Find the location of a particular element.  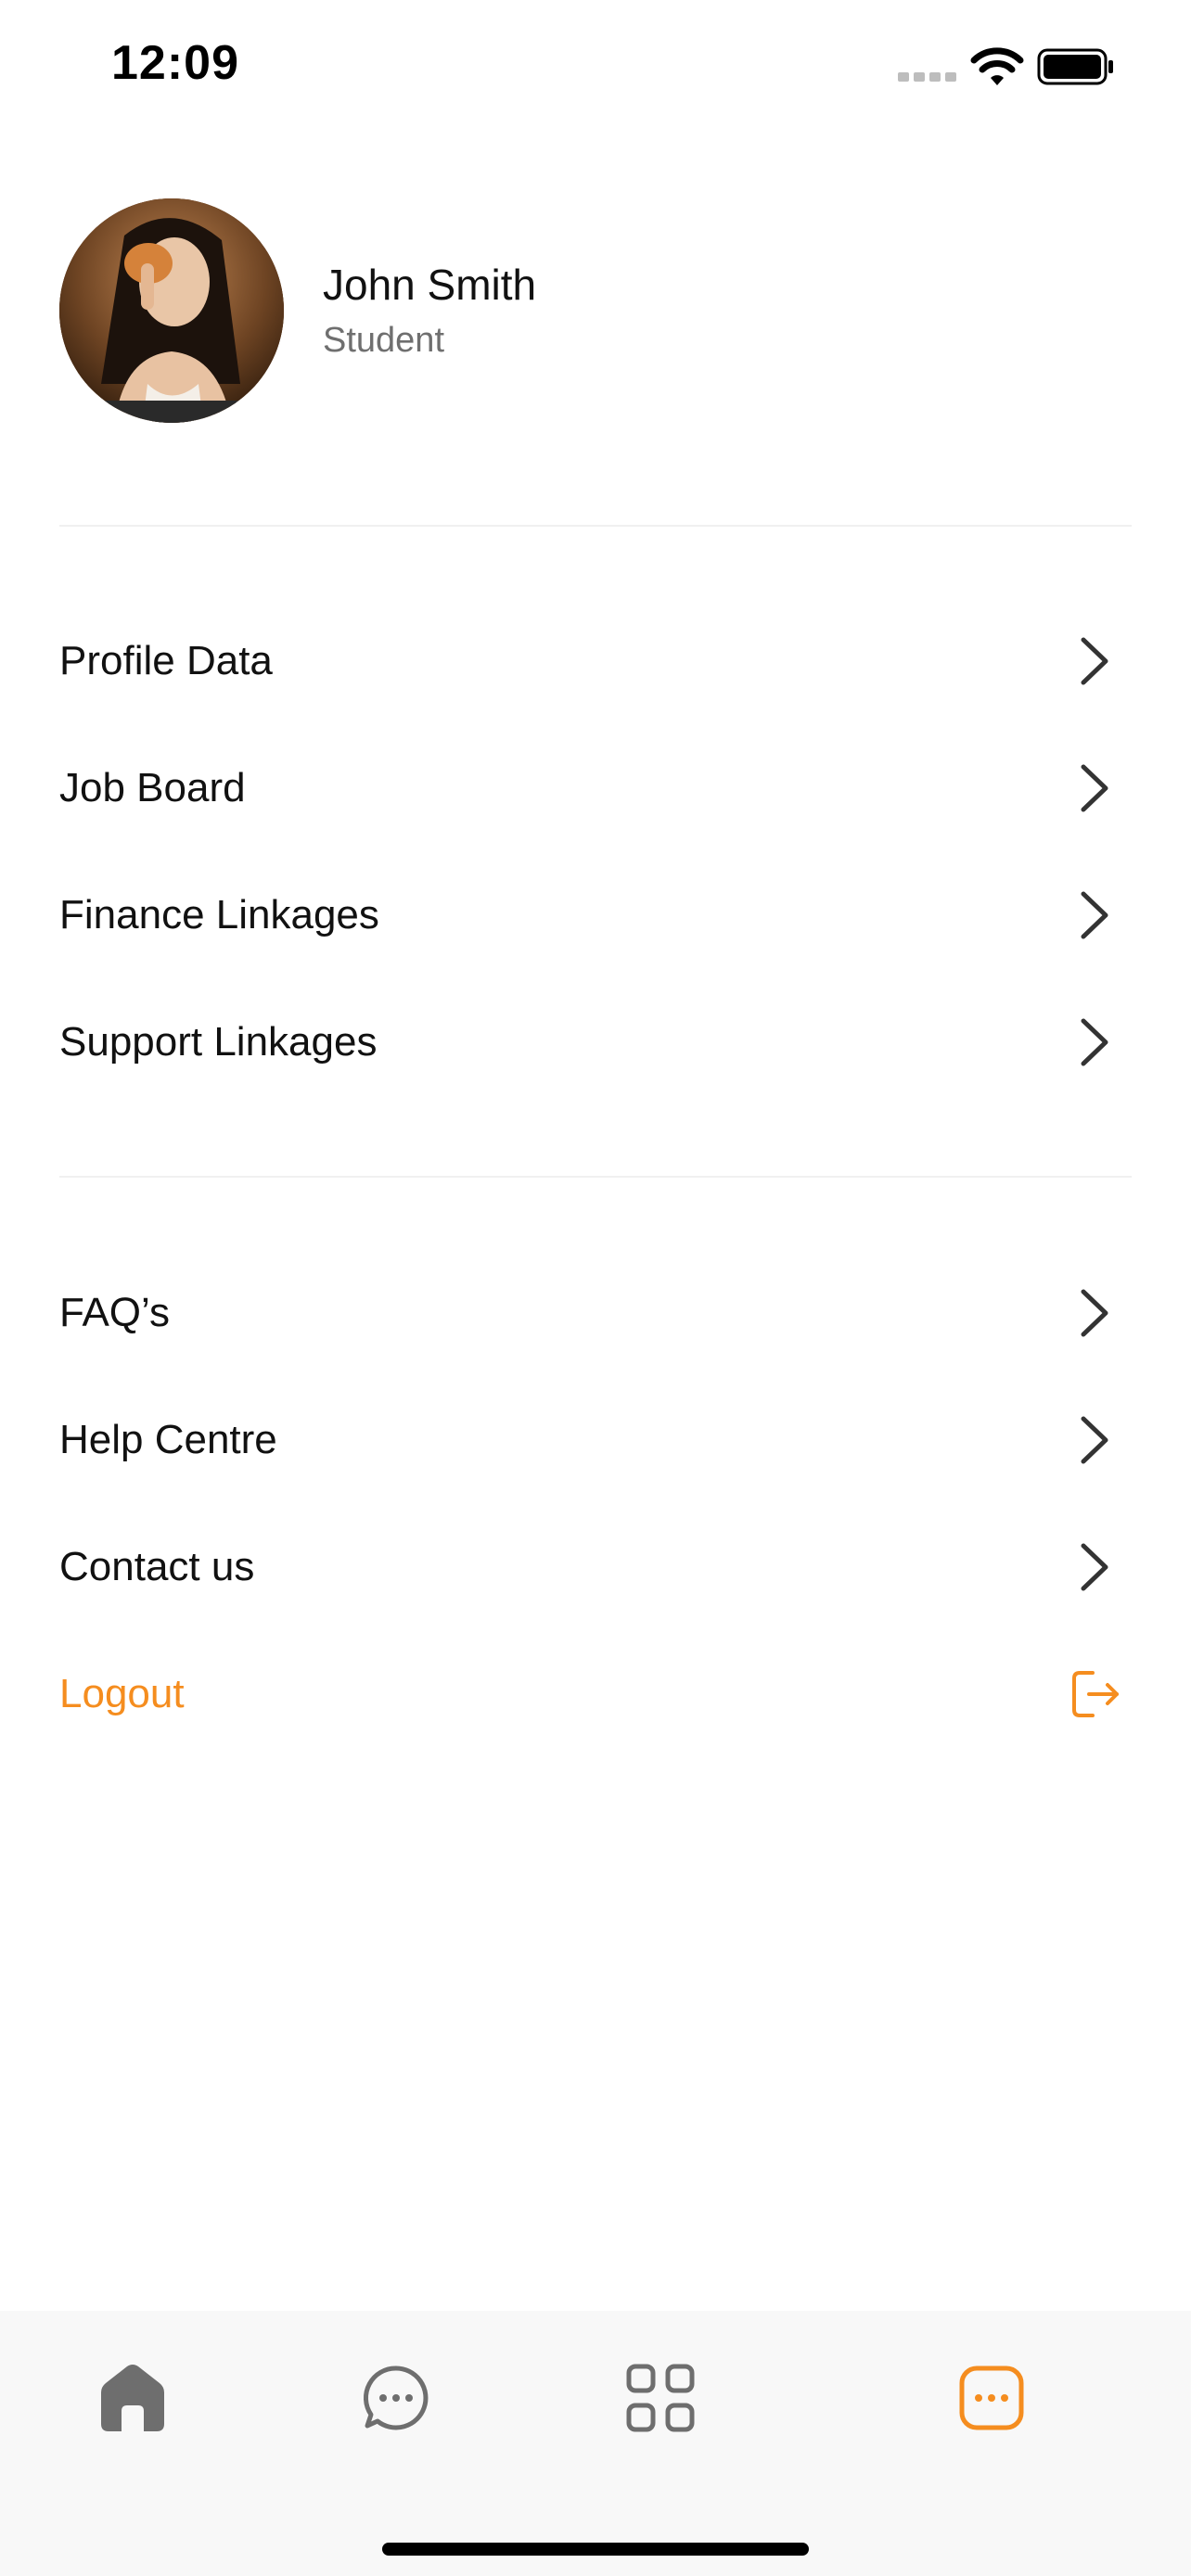

grid-icon is located at coordinates (660, 2398).